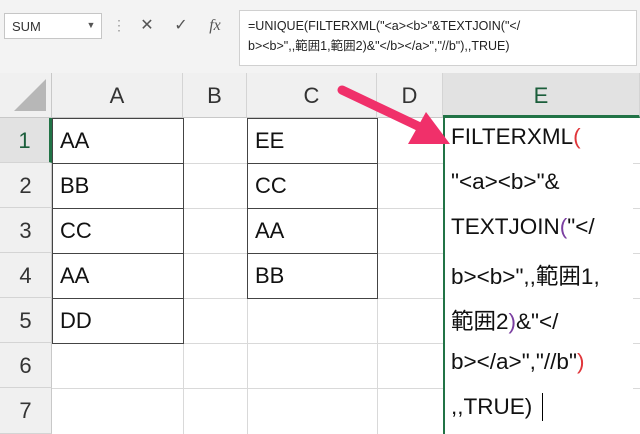 Image resolution: width=640 pixels, height=434 pixels. What do you see at coordinates (117, 95) in the screenshot?
I see `column-header-a: A` at bounding box center [117, 95].